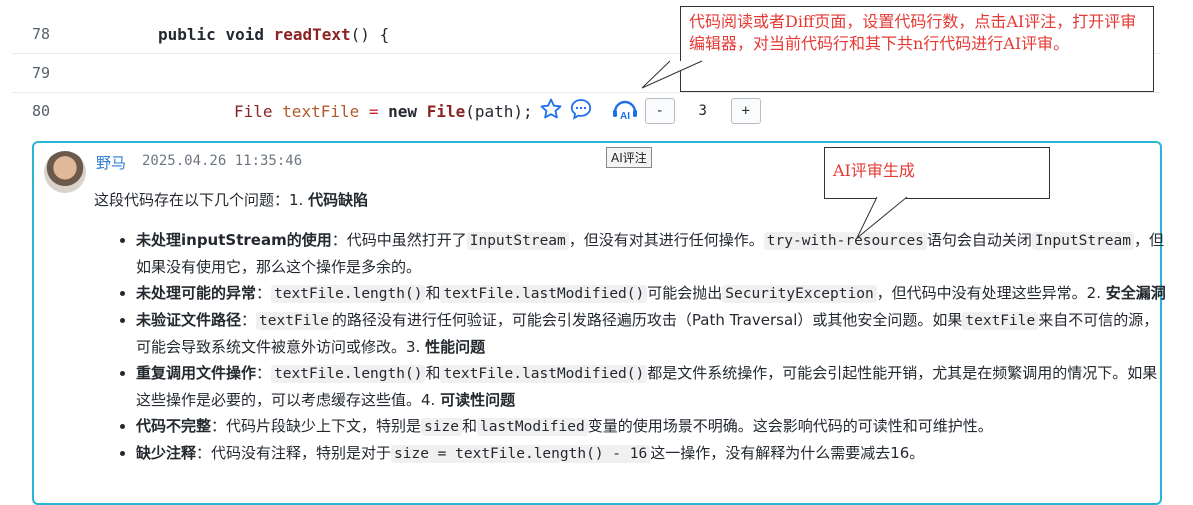  I want to click on section-heading: 安全漏洞, so click(1135, 293).